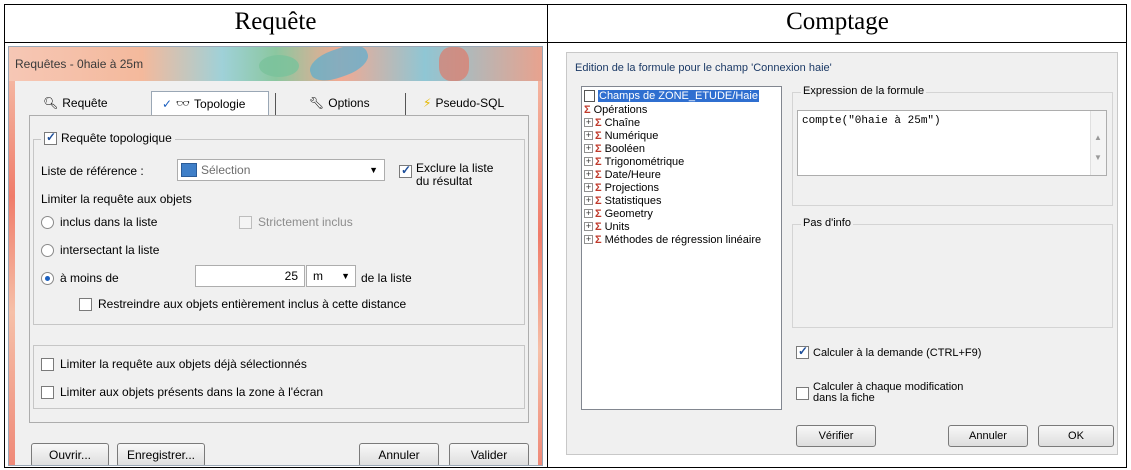 Image resolution: width=1131 pixels, height=470 pixels. What do you see at coordinates (90, 103) in the screenshot?
I see `tab-requete: 🔍︎ Requête` at bounding box center [90, 103].